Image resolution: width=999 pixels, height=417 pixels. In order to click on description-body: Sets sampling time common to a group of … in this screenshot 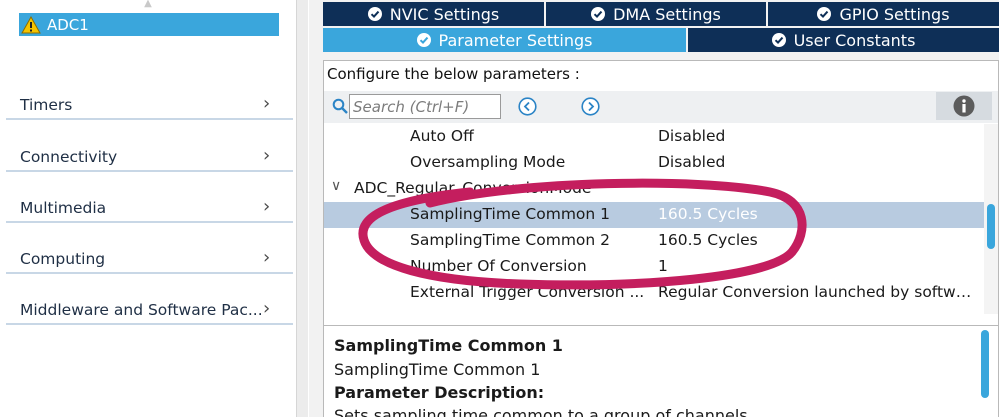, I will do `click(543, 411)`.